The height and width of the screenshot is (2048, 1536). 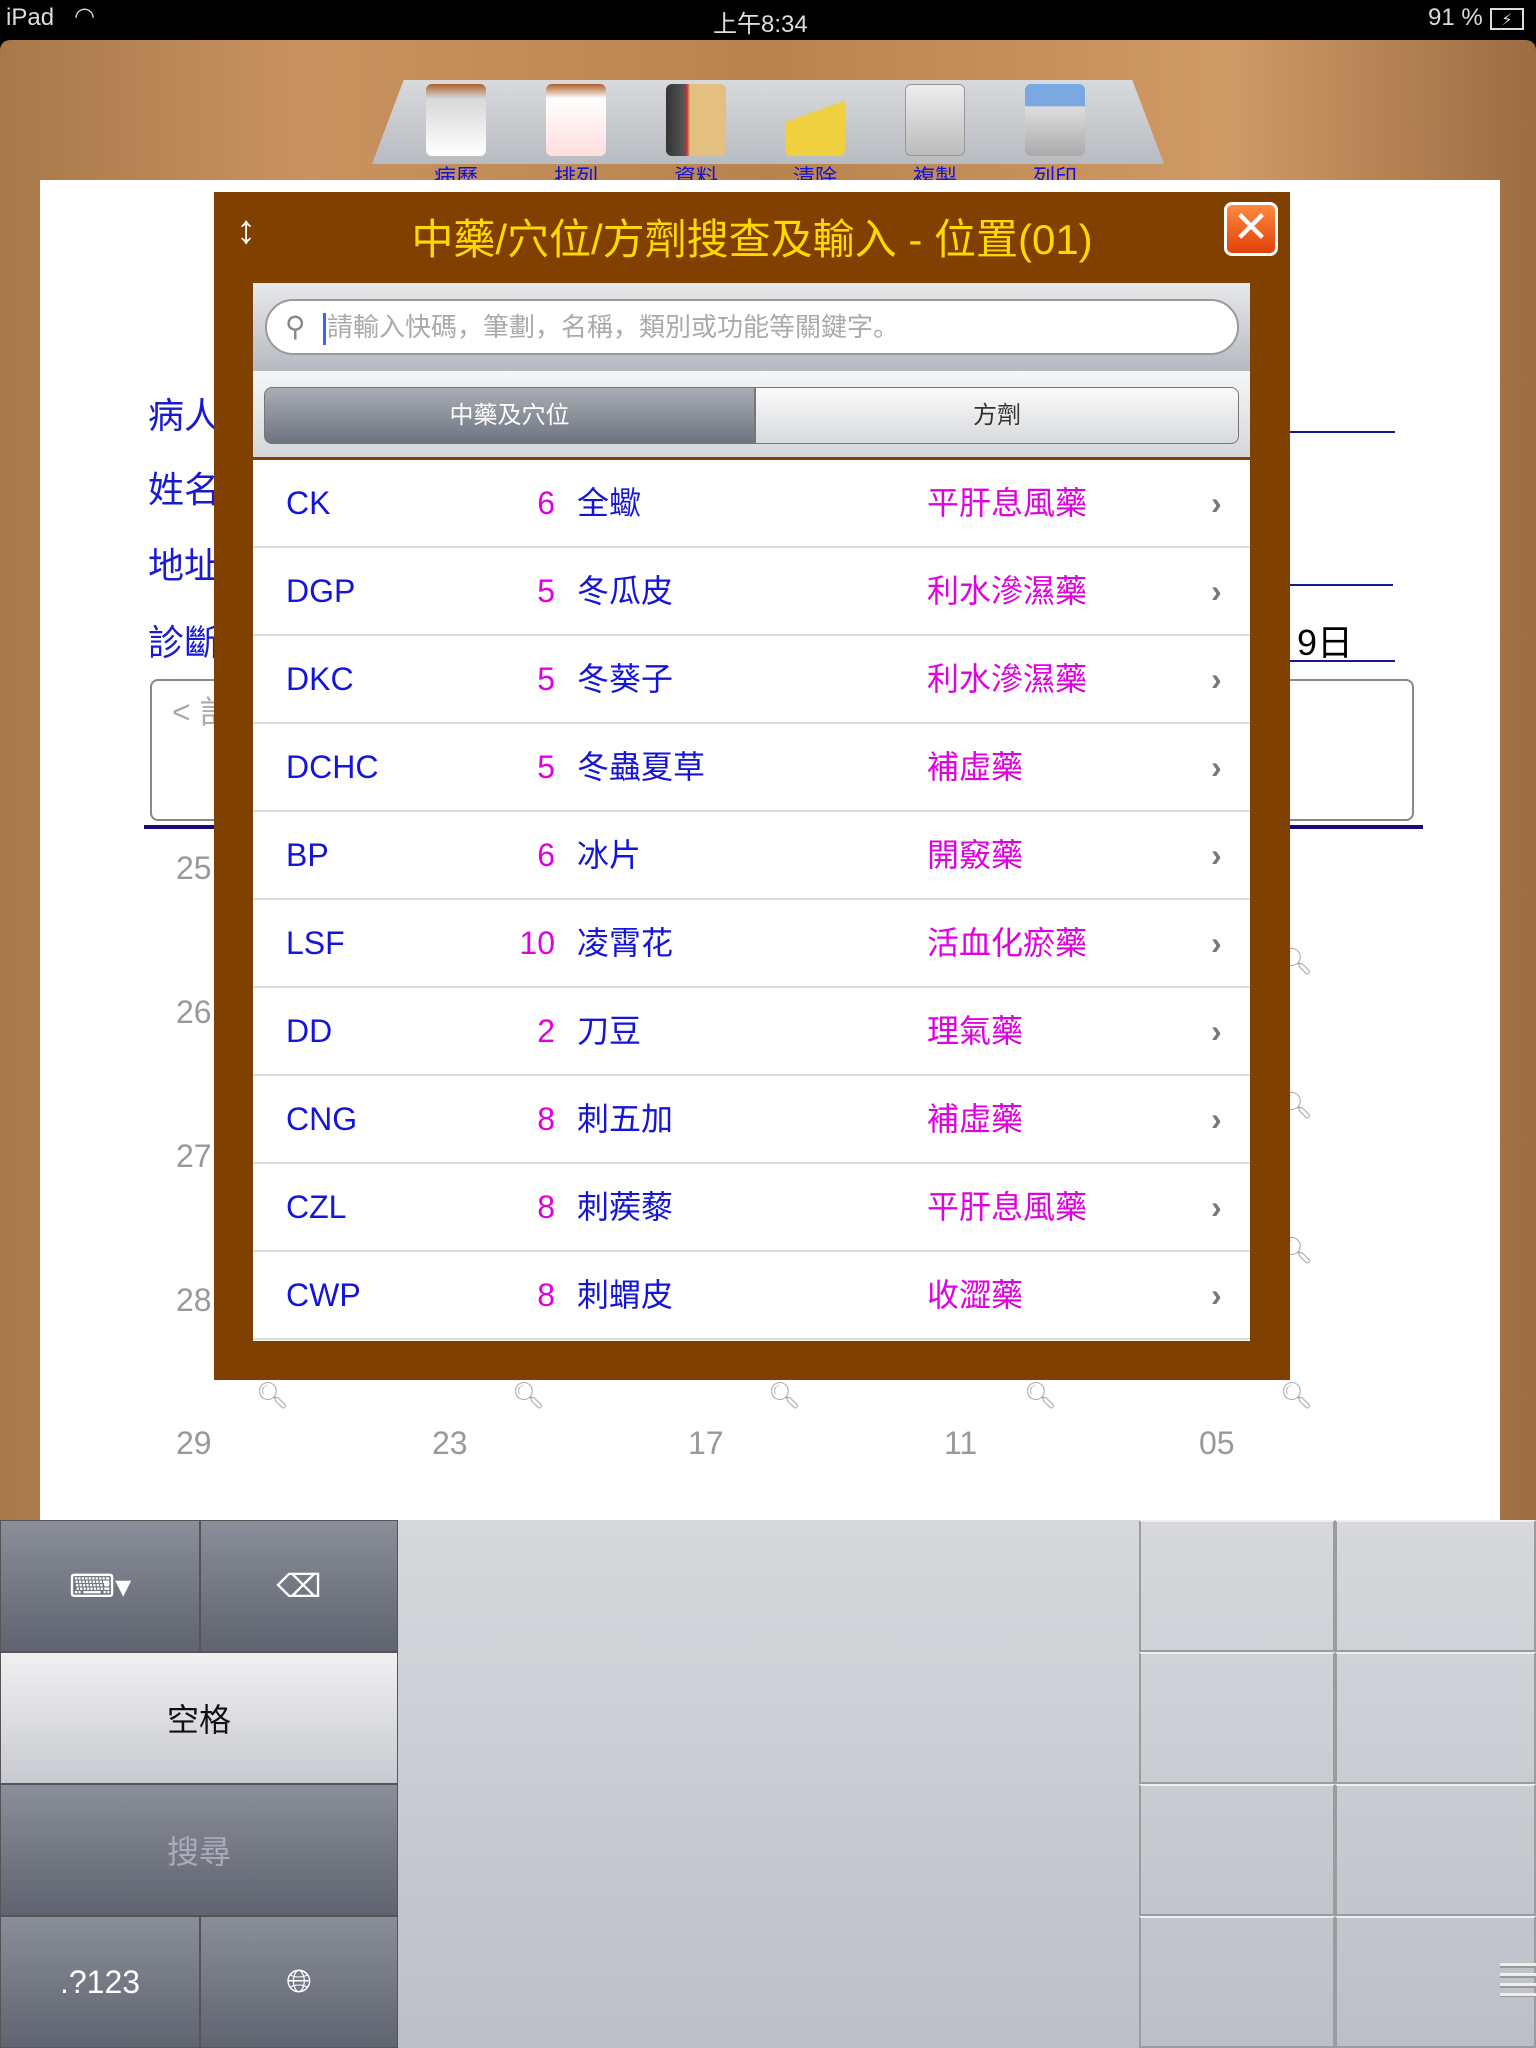 What do you see at coordinates (299, 1982) in the screenshot?
I see `globe-key: 🌐︎` at bounding box center [299, 1982].